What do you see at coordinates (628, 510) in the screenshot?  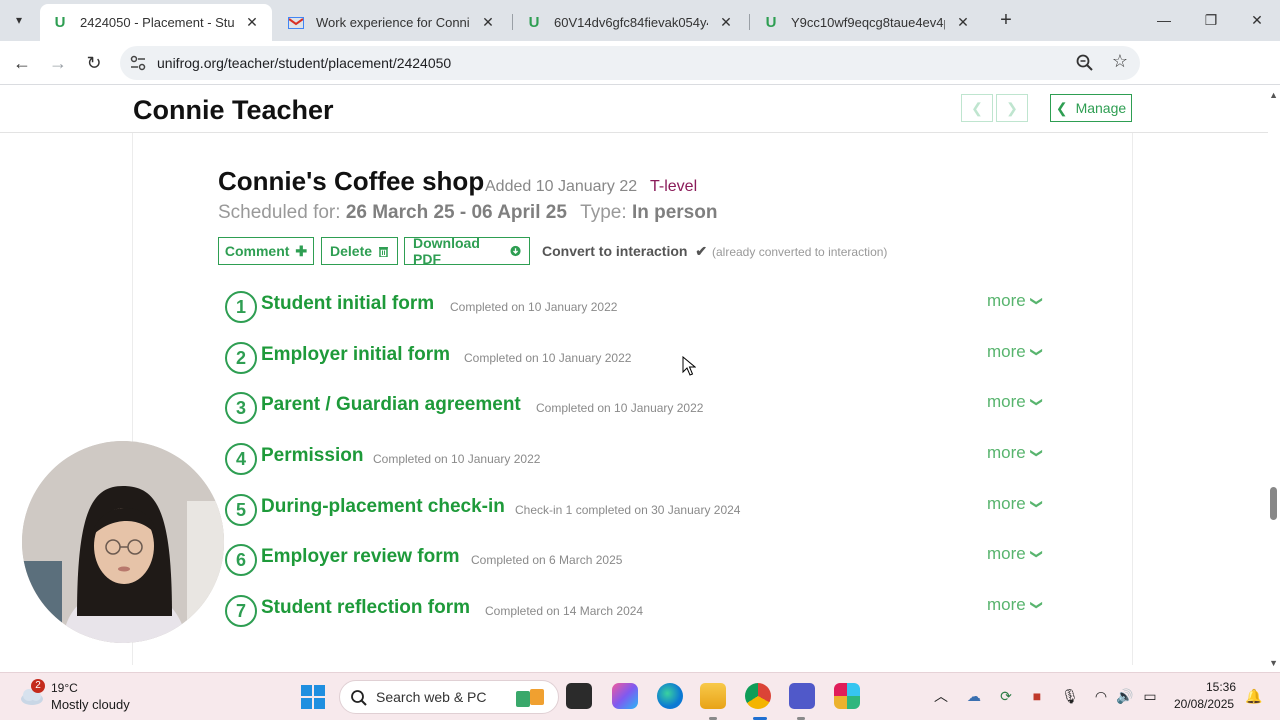 I see `step-status: Check-in 1 completed on 30 January 2024` at bounding box center [628, 510].